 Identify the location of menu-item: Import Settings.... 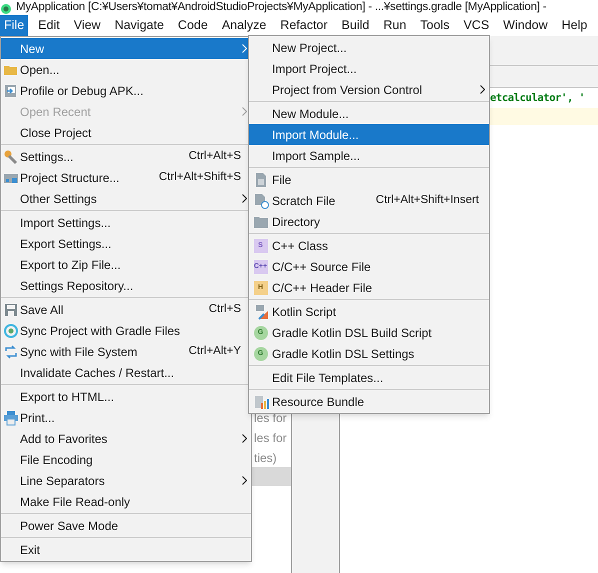
(126, 222).